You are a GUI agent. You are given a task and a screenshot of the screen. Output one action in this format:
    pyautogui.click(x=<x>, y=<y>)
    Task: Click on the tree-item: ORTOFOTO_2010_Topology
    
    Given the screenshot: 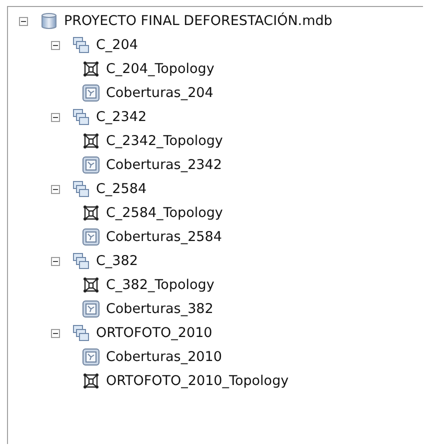 What is the action you would take?
    pyautogui.click(x=197, y=381)
    